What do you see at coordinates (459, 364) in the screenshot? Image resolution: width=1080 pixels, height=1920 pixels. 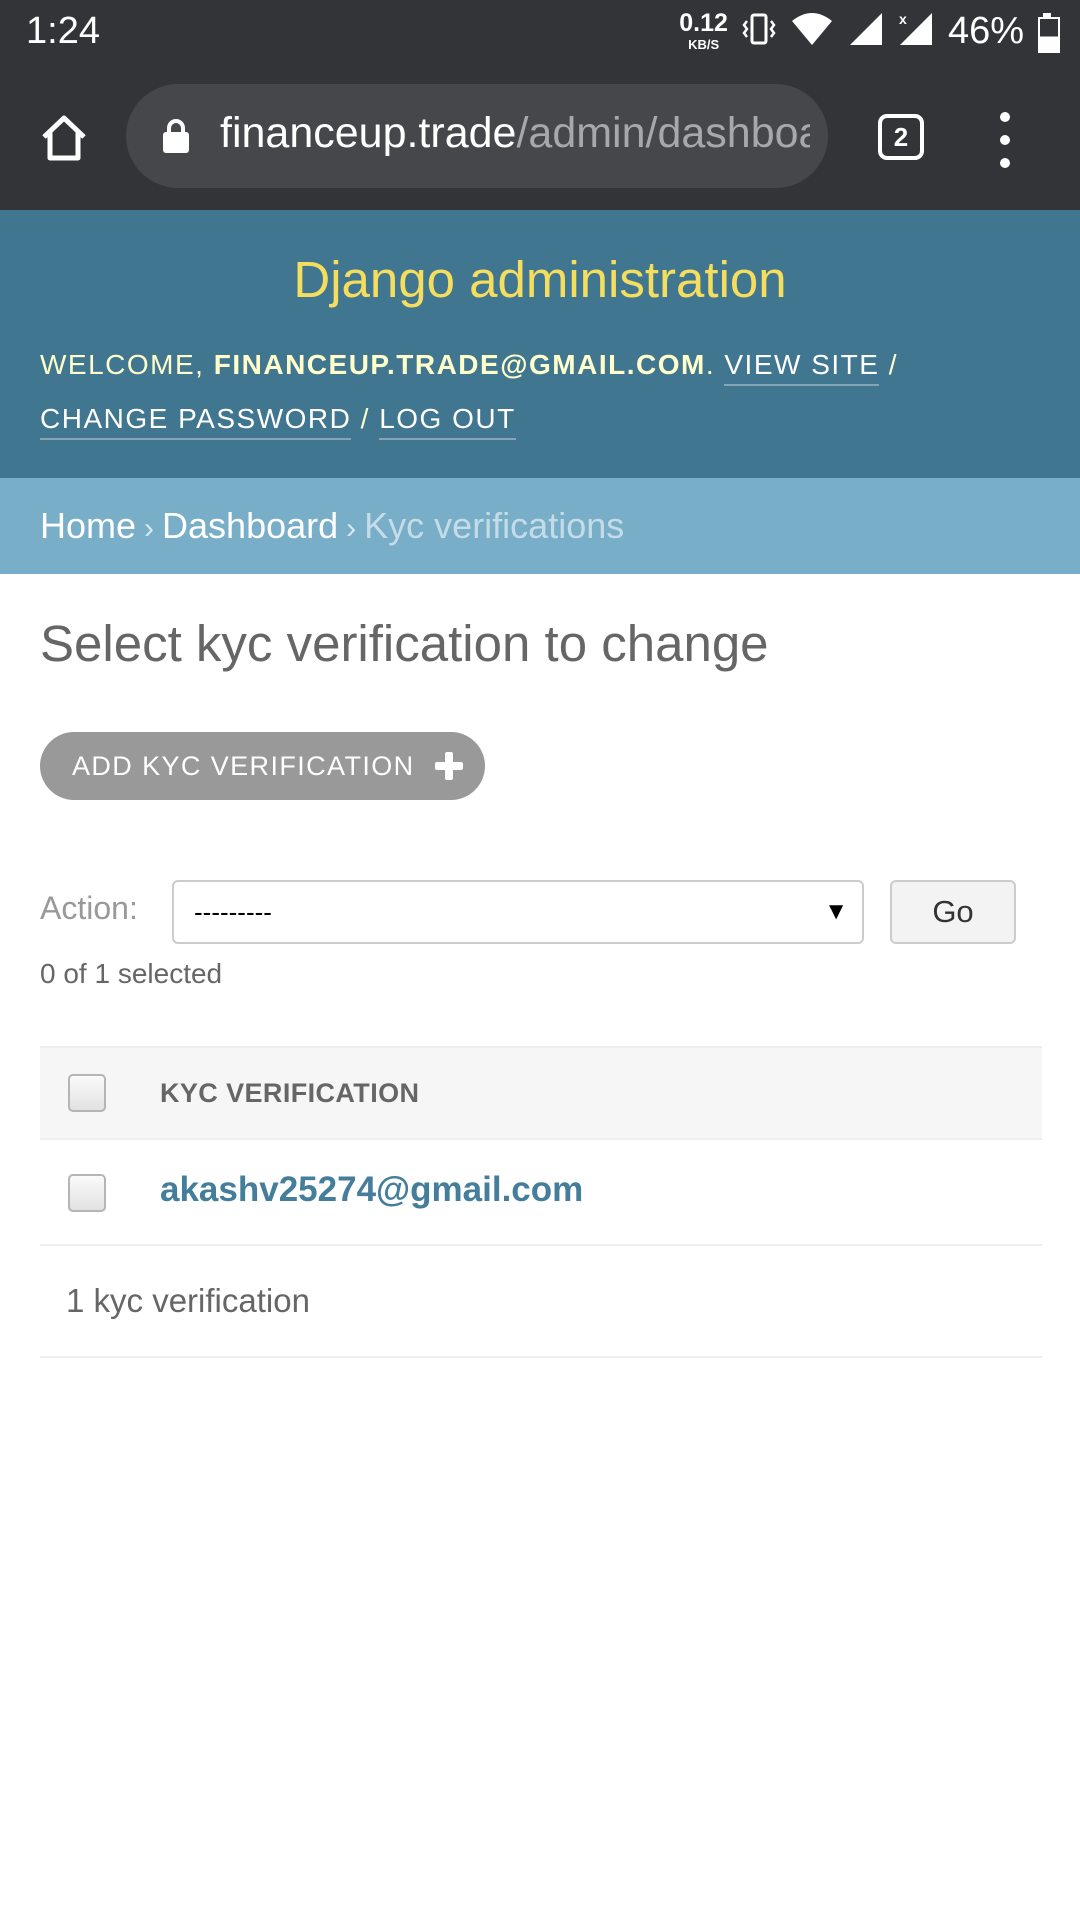 I see `user-email: FINANCEUP.TRADE@GMAIL.COM` at bounding box center [459, 364].